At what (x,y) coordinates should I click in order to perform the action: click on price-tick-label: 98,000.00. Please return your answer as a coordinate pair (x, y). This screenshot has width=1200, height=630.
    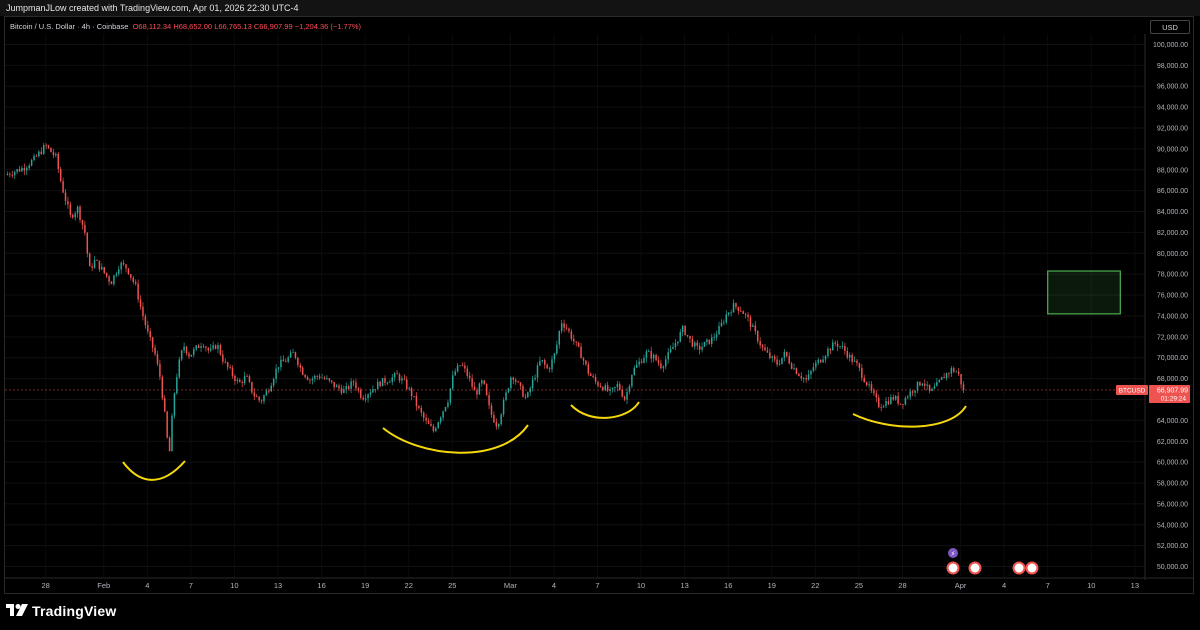
    Looking at the image, I should click on (1172, 66).